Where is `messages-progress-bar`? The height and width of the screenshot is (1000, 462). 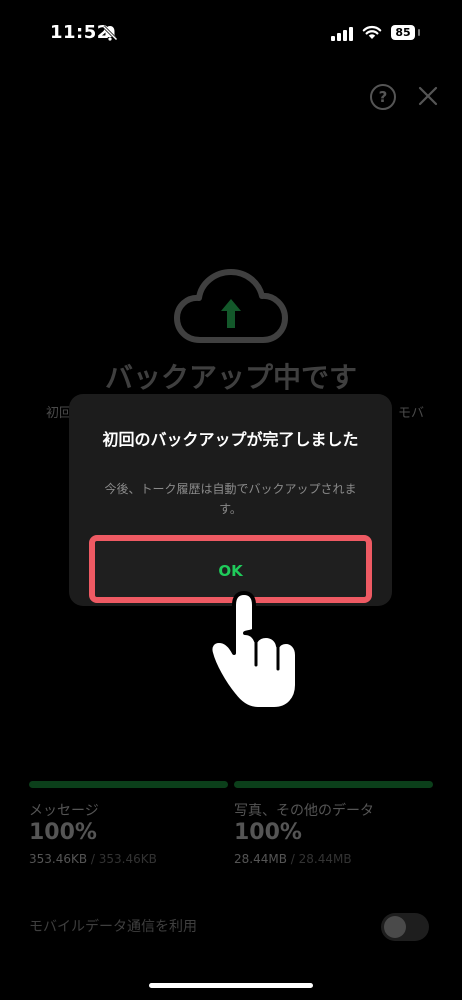 messages-progress-bar is located at coordinates (128, 784).